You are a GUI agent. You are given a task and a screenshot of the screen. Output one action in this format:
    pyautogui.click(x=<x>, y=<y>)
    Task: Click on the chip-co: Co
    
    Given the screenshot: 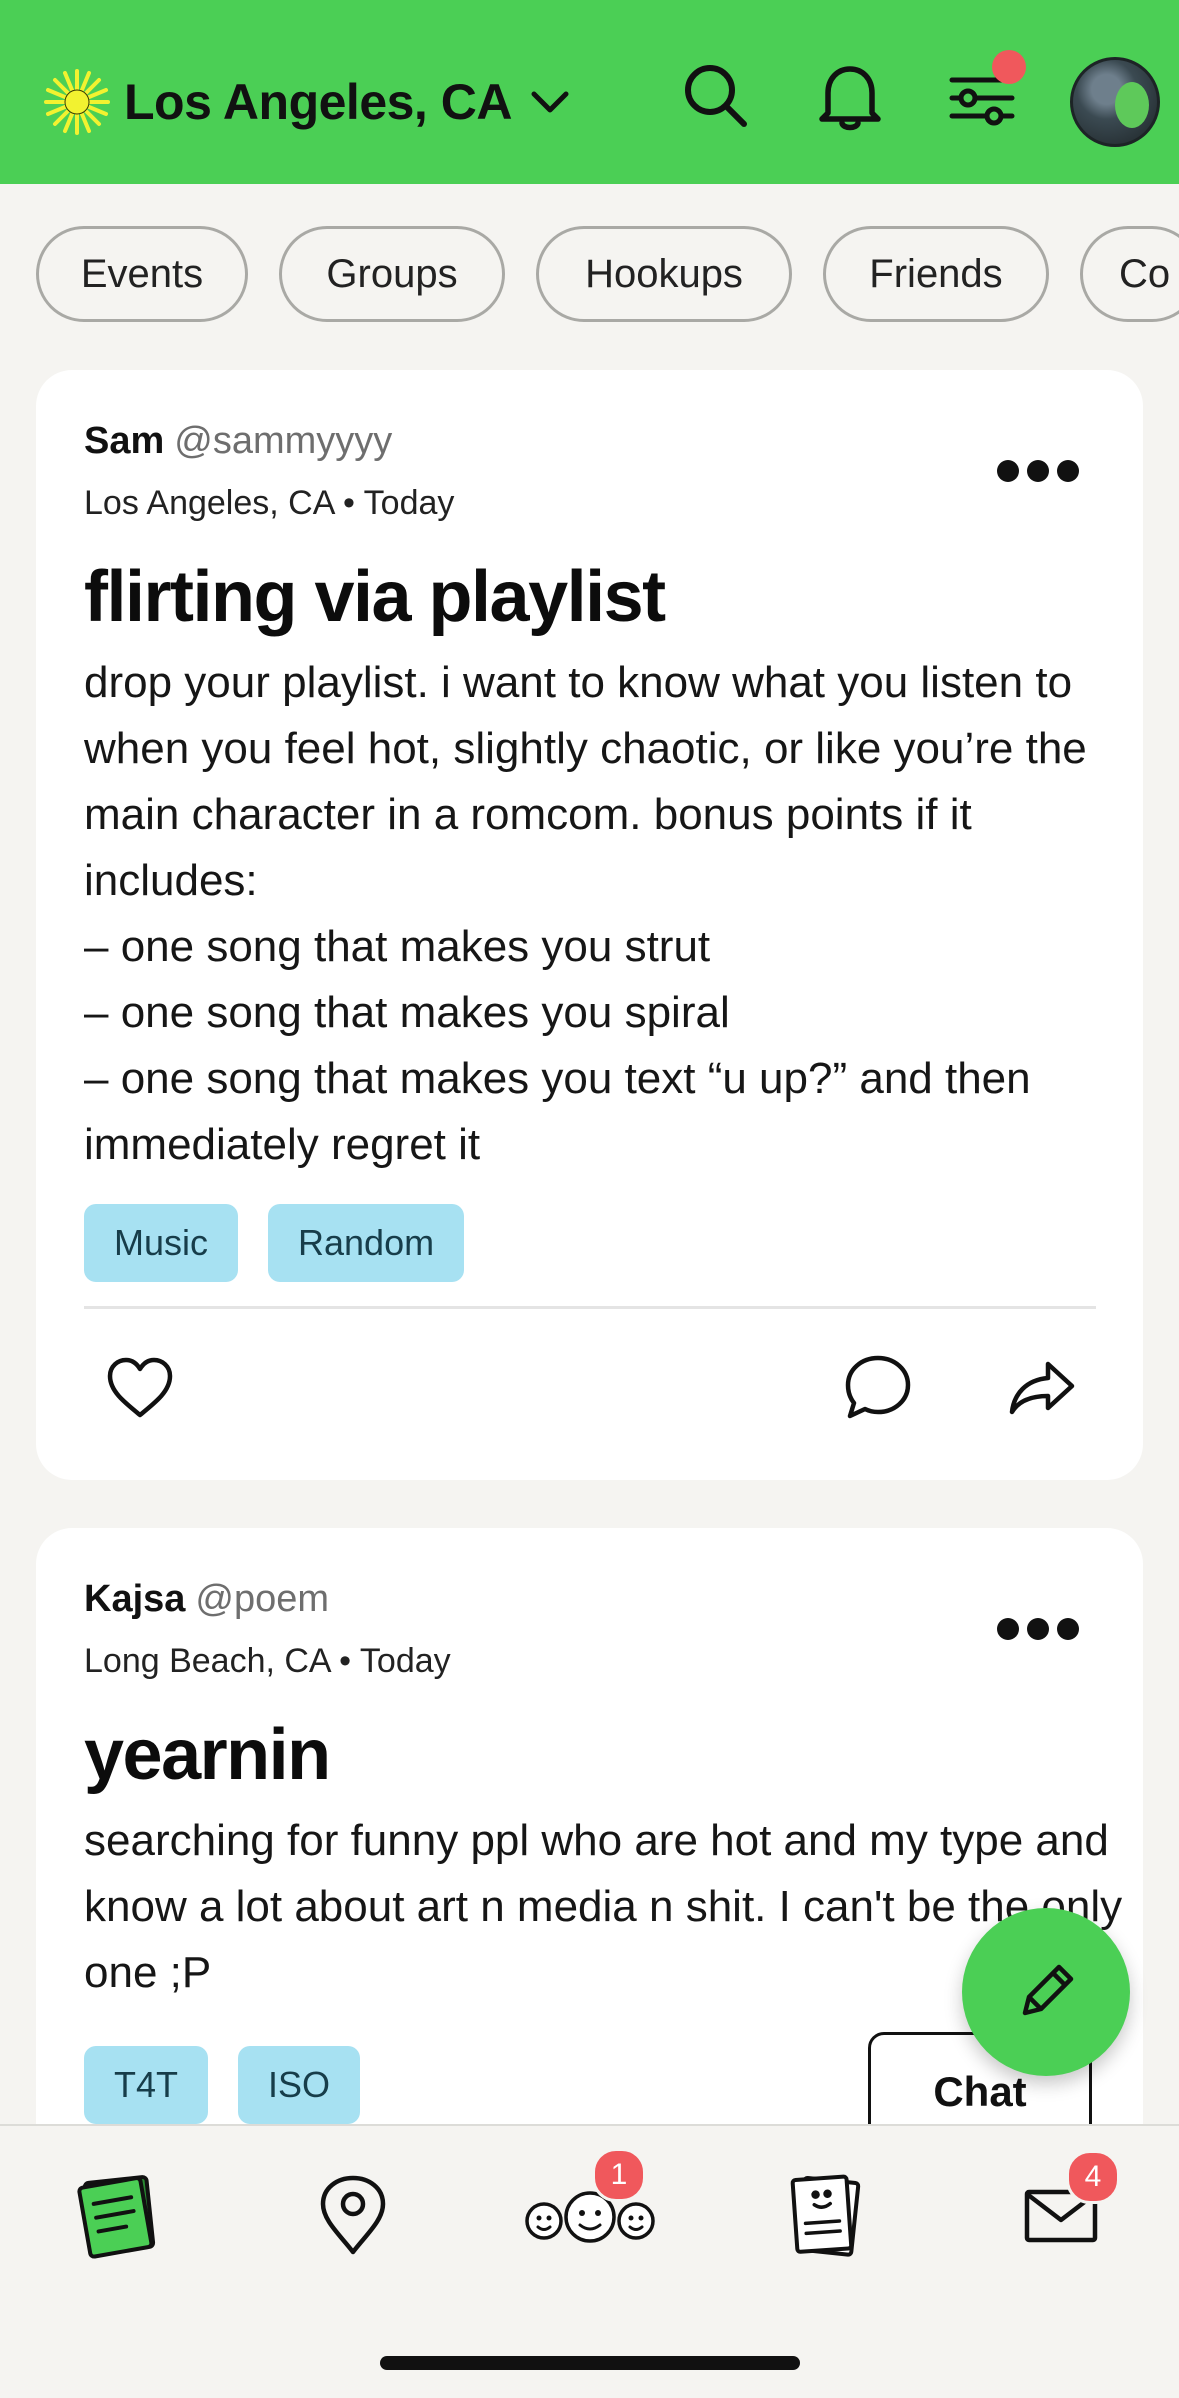 What is the action you would take?
    pyautogui.click(x=1129, y=274)
    